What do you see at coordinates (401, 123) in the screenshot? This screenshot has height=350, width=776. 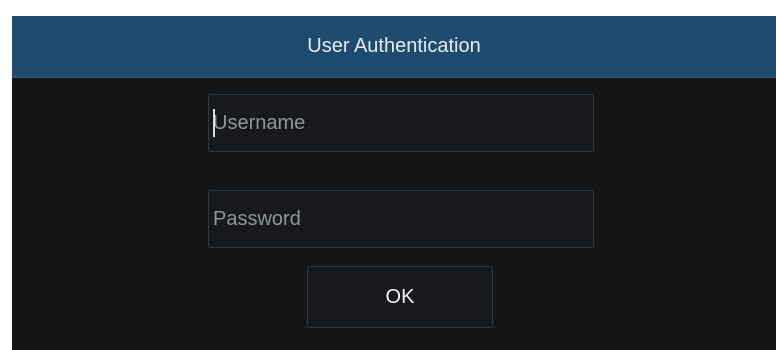 I see `username-input` at bounding box center [401, 123].